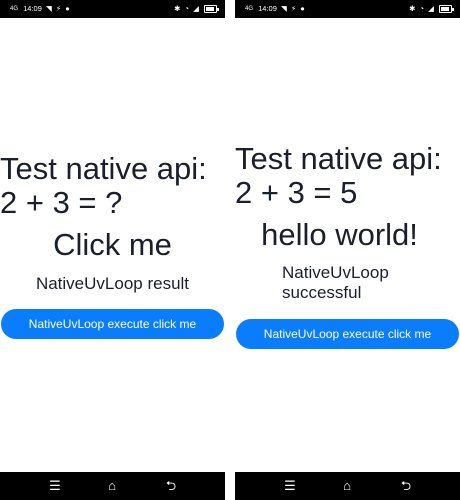  Describe the element at coordinates (112, 283) in the screenshot. I see `result-label: NativeUvLoop result` at that location.